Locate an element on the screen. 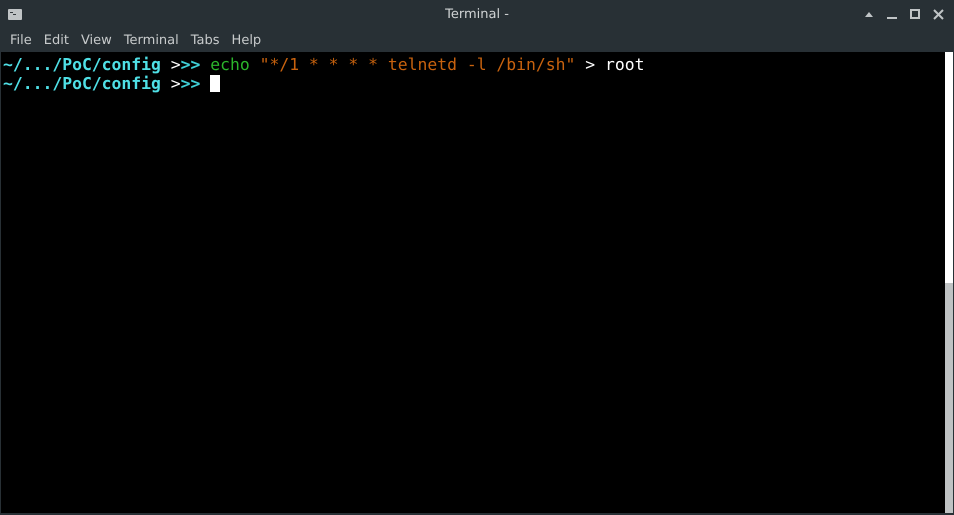  menu-item: Edit is located at coordinates (56, 40).